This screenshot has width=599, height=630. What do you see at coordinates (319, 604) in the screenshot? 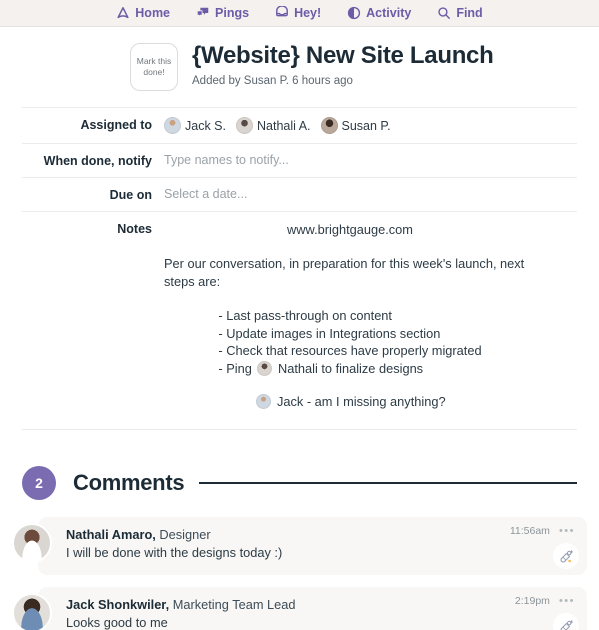
I see `comment-author-line: Jack Shonkwiler, Marketing Team Lead` at bounding box center [319, 604].